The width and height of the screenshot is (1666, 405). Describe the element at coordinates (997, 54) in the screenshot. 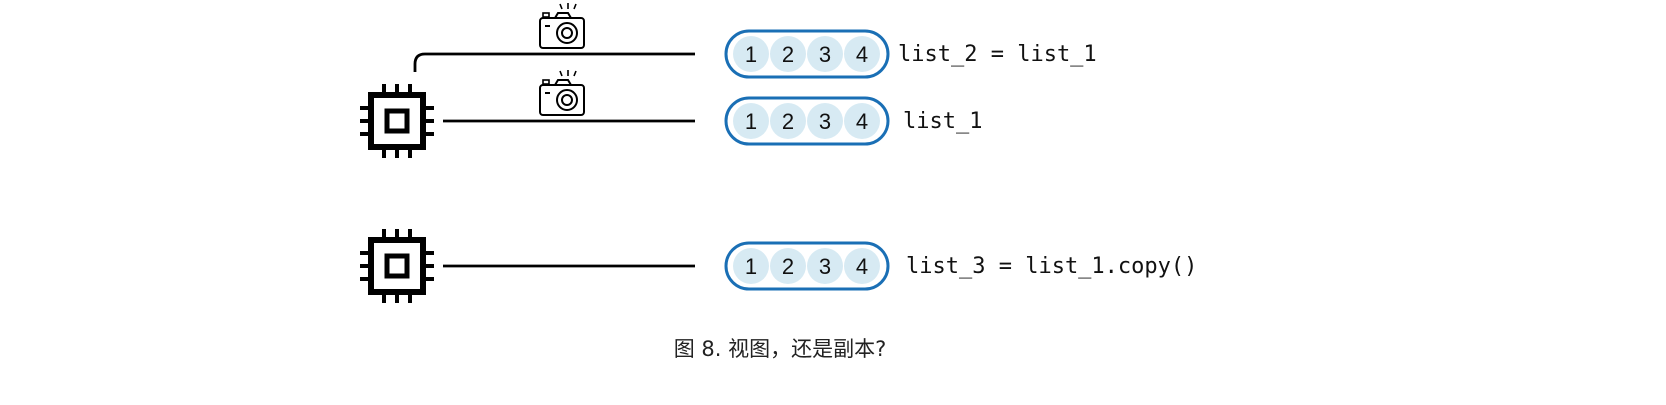

I see `variable-label: list_2 = list_1` at that location.